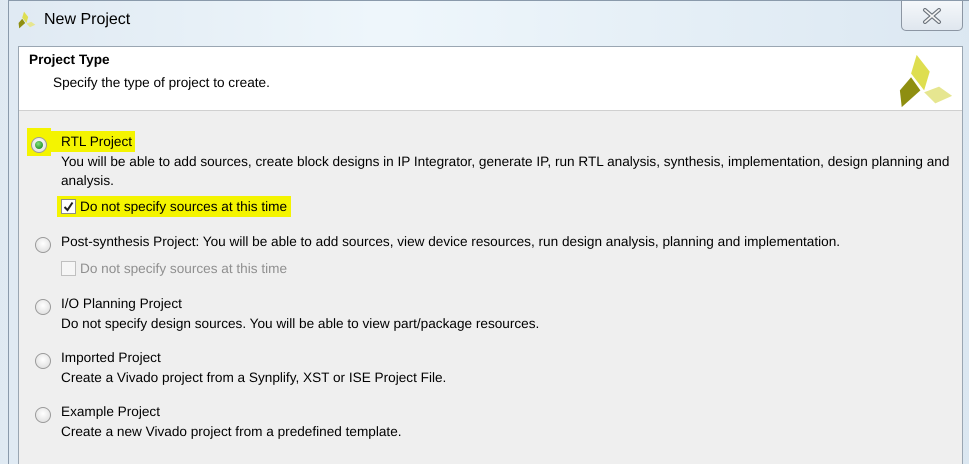 The width and height of the screenshot is (969, 464). I want to click on section-title: Project Type, so click(70, 60).